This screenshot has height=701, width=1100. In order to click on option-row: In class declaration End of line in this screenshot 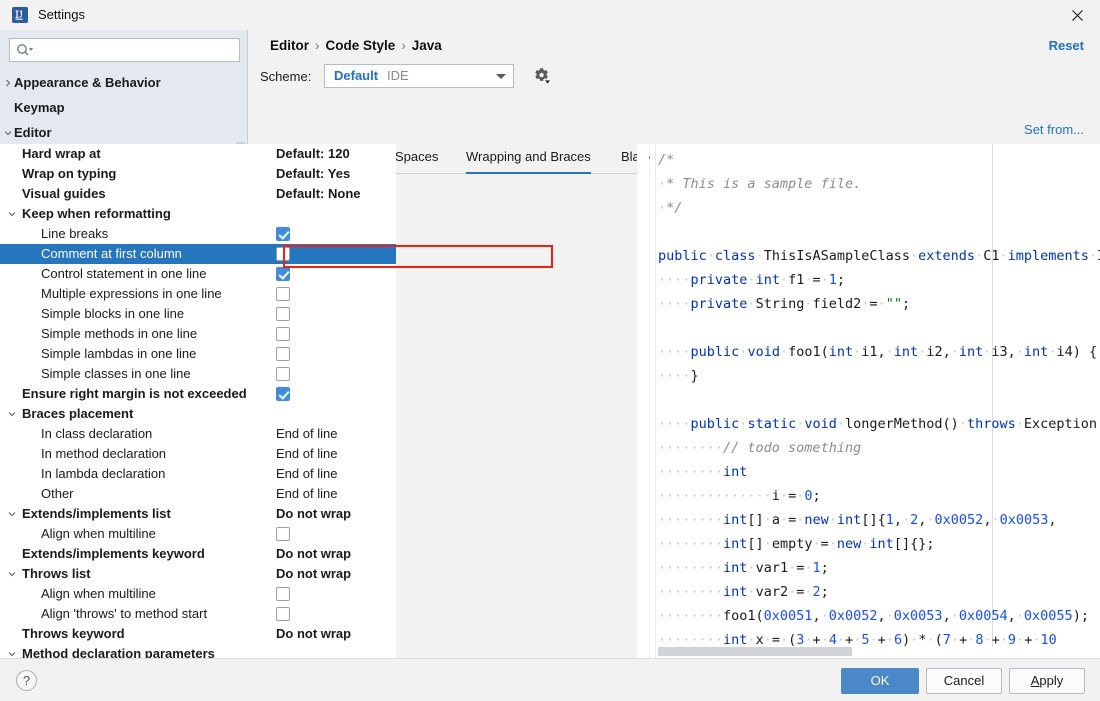, I will do `click(198, 434)`.